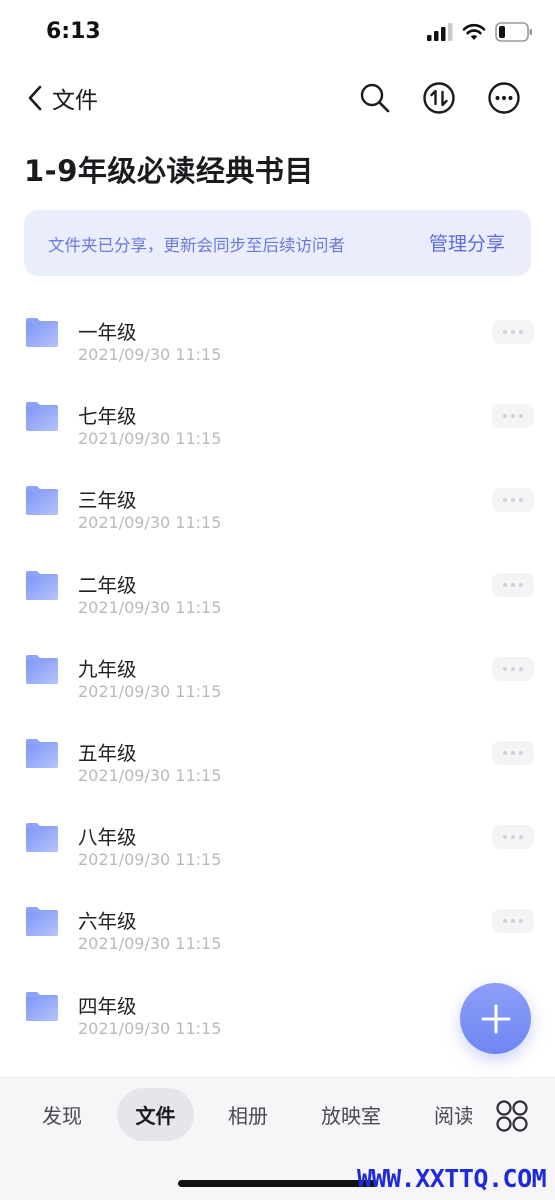 This screenshot has height=1200, width=555. What do you see at coordinates (375, 98) in the screenshot?
I see `search-icon` at bounding box center [375, 98].